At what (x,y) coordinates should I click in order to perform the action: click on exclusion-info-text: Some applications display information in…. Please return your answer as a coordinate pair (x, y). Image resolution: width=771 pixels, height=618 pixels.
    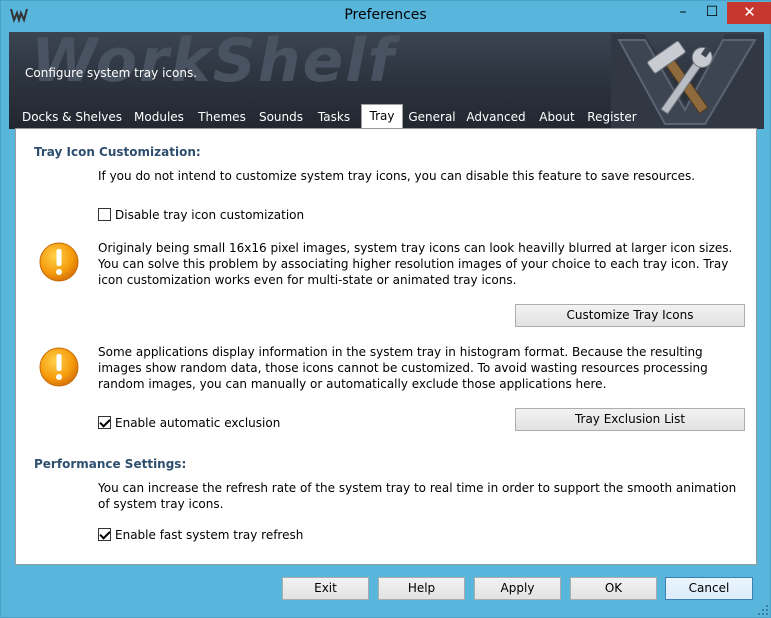
    Looking at the image, I should click on (403, 368).